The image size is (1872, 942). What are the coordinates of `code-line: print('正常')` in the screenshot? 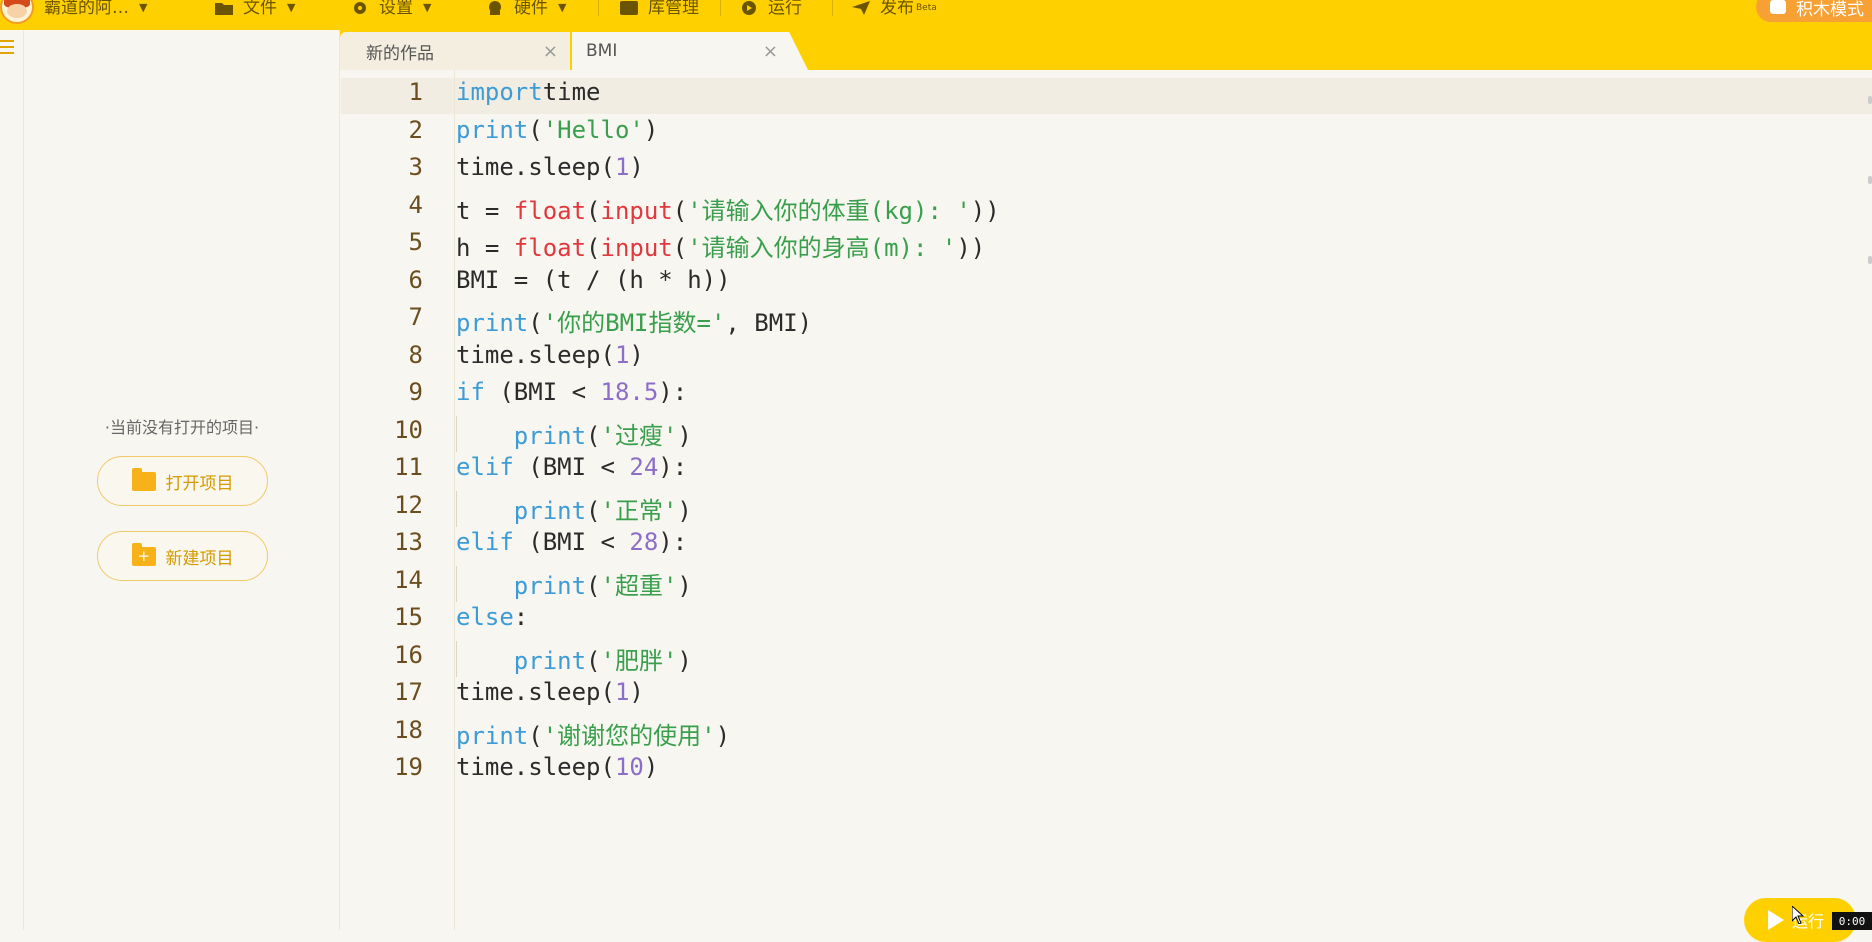 It's located at (574, 508).